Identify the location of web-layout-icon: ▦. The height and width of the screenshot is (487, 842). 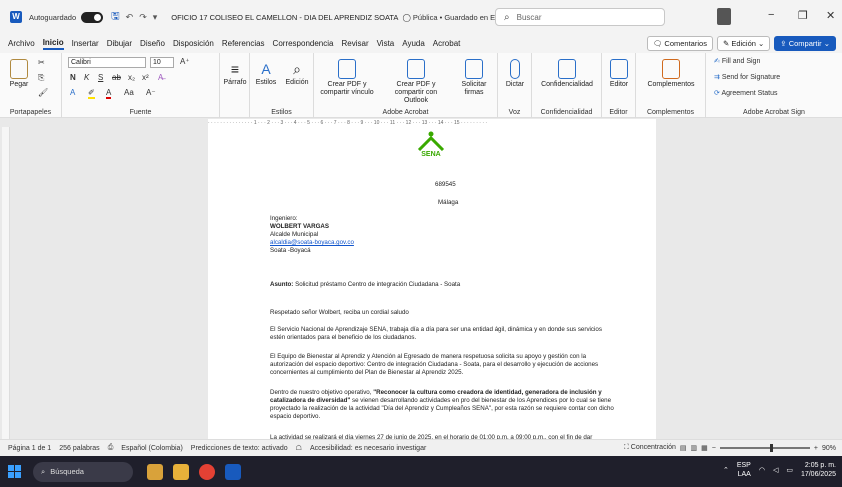
(704, 448).